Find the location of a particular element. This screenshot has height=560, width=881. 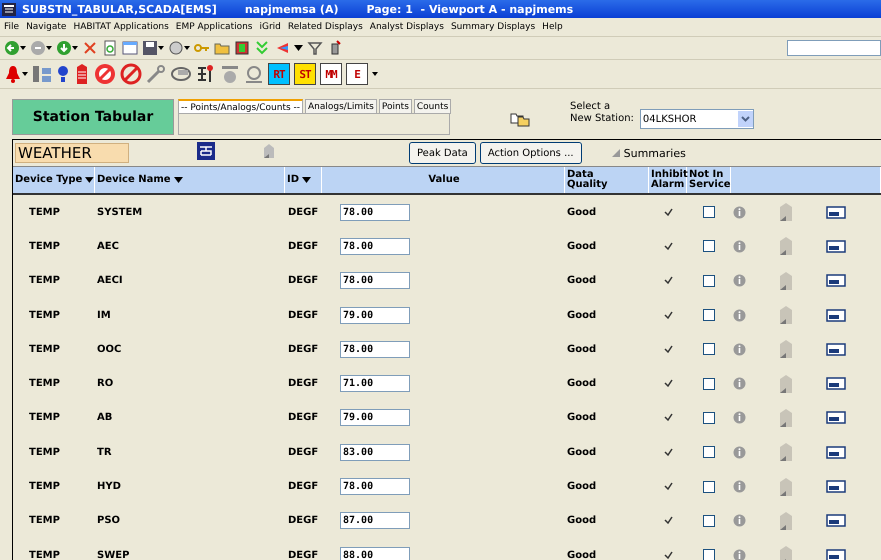

station-select: 04LKSHOR is located at coordinates (697, 119).